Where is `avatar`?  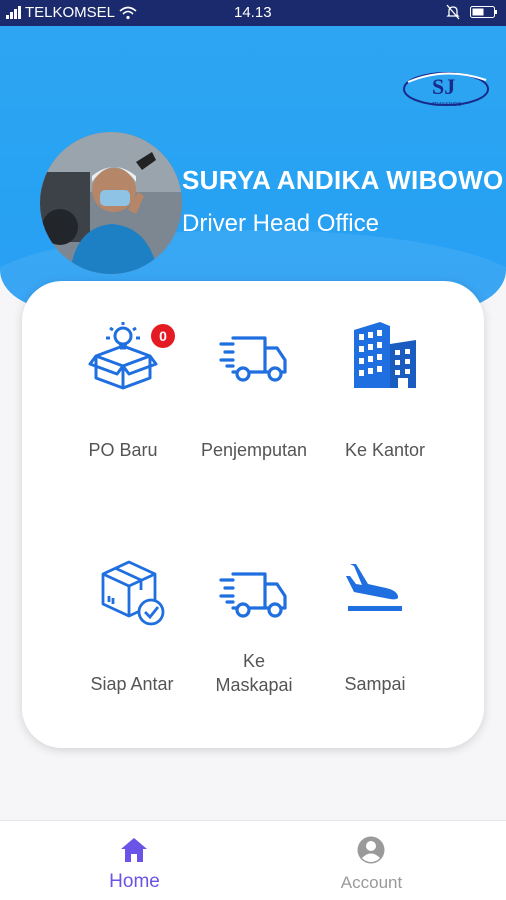
avatar is located at coordinates (111, 203).